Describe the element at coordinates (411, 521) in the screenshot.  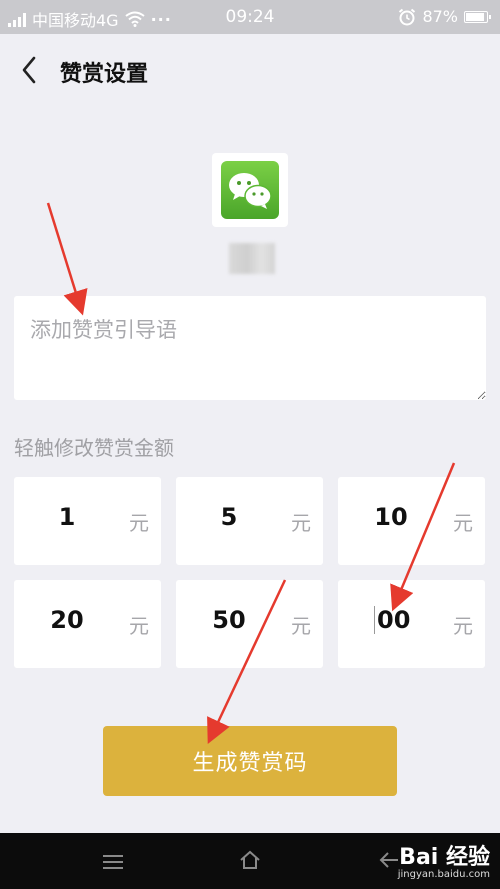
I see `amount-option-3: 10 元` at that location.